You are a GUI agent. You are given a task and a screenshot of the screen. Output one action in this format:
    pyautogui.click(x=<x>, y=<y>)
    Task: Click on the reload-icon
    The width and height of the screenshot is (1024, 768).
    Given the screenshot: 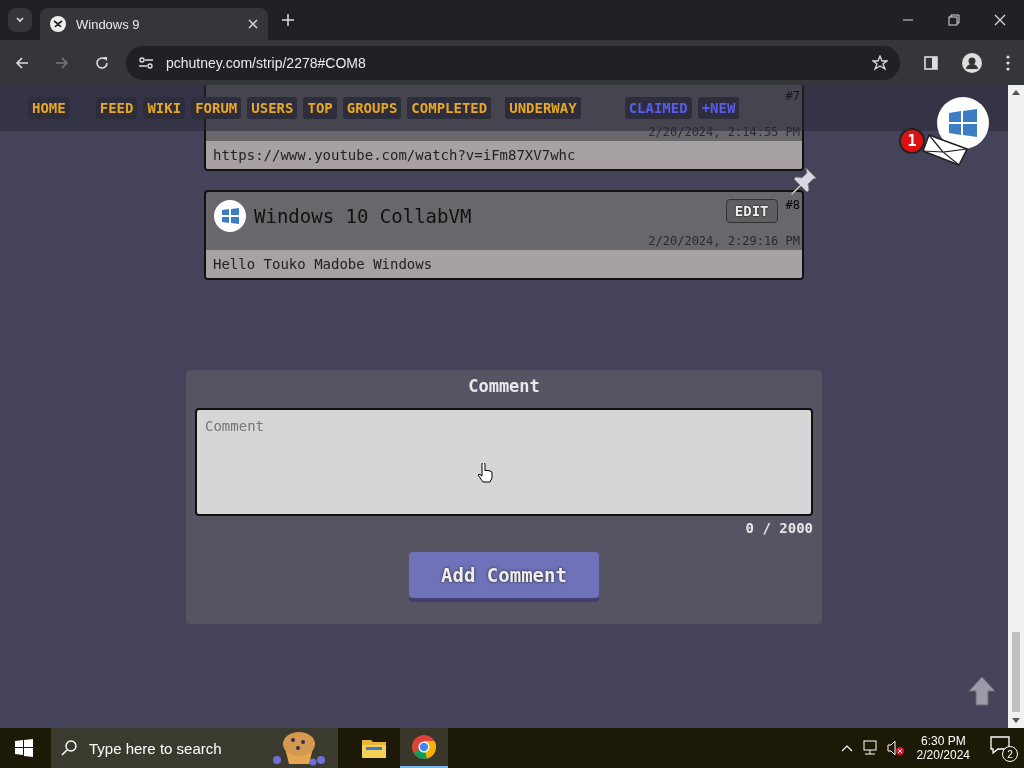 What is the action you would take?
    pyautogui.click(x=102, y=62)
    